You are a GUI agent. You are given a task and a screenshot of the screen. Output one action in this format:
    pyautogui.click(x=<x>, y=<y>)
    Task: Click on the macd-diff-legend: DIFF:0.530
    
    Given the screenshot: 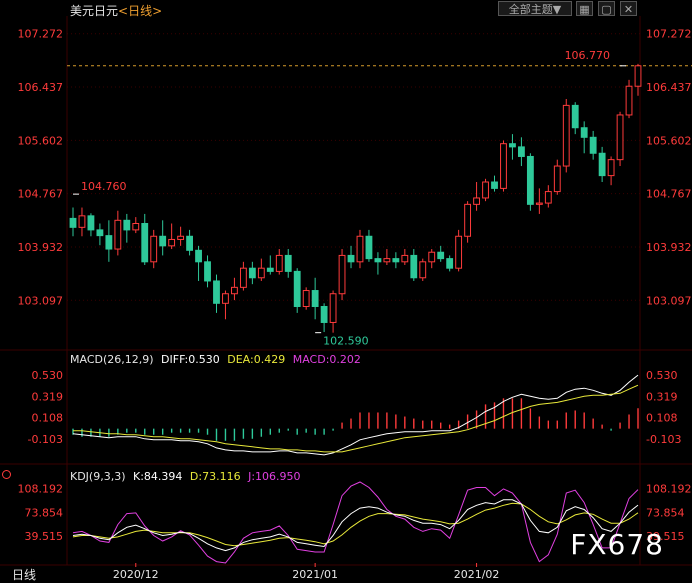 What is the action you would take?
    pyautogui.click(x=190, y=359)
    